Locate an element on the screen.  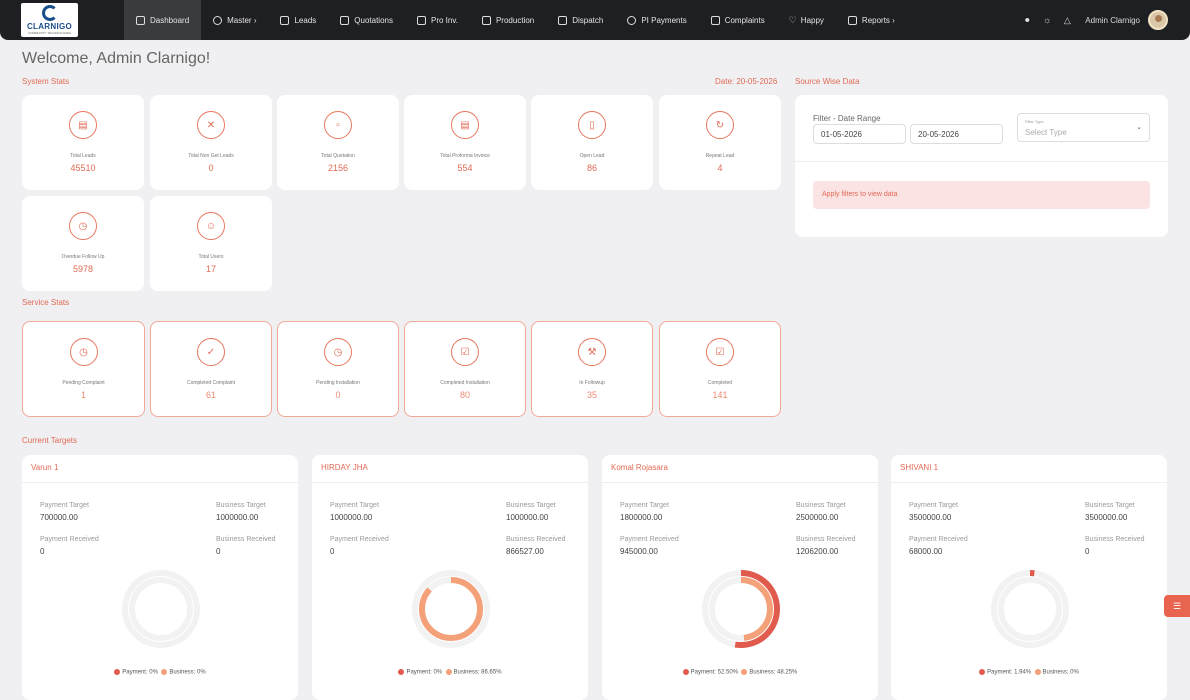
stat-card-open-lead: ▯ Open Lead 86 is located at coordinates (592, 142).